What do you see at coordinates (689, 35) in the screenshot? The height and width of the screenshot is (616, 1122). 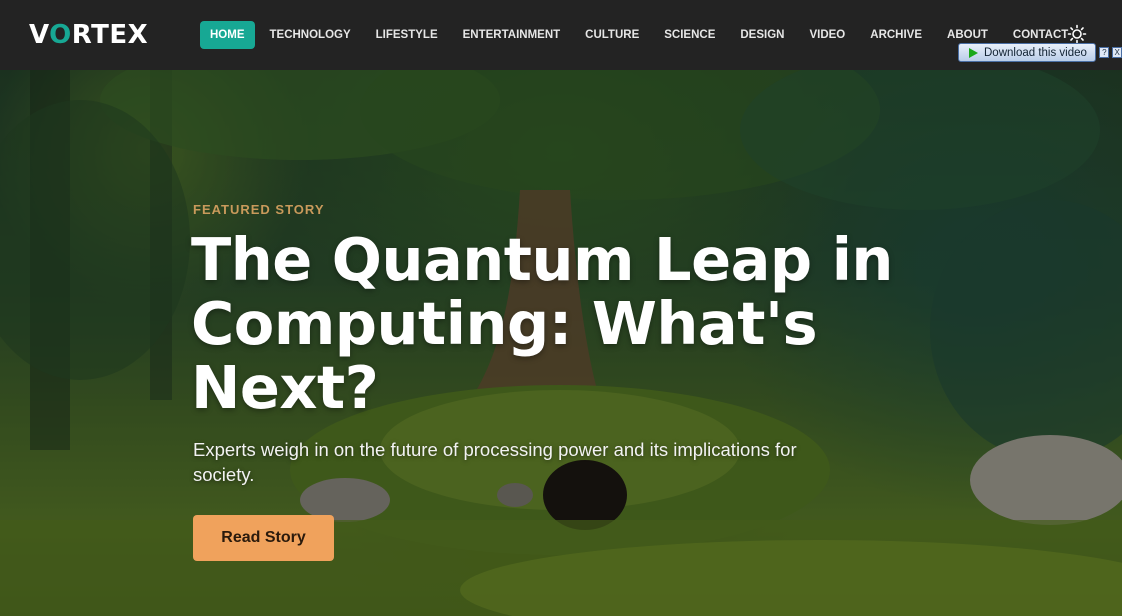 I see `nav-science: SCIENCE` at bounding box center [689, 35].